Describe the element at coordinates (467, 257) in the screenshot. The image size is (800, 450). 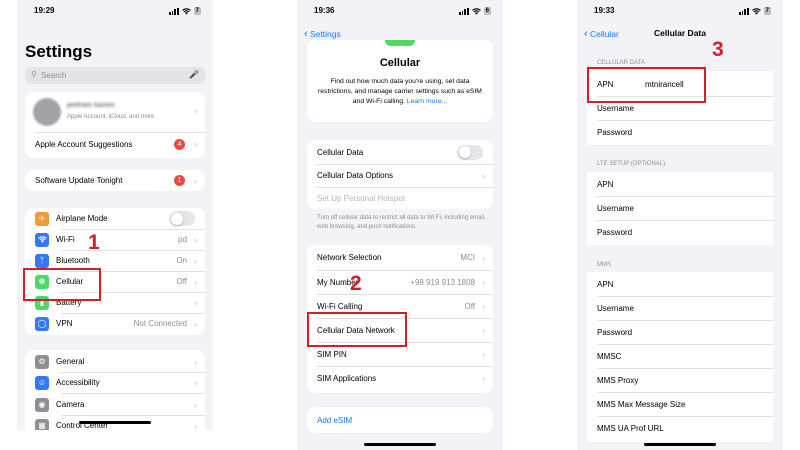
I see `row-value: MCI` at that location.